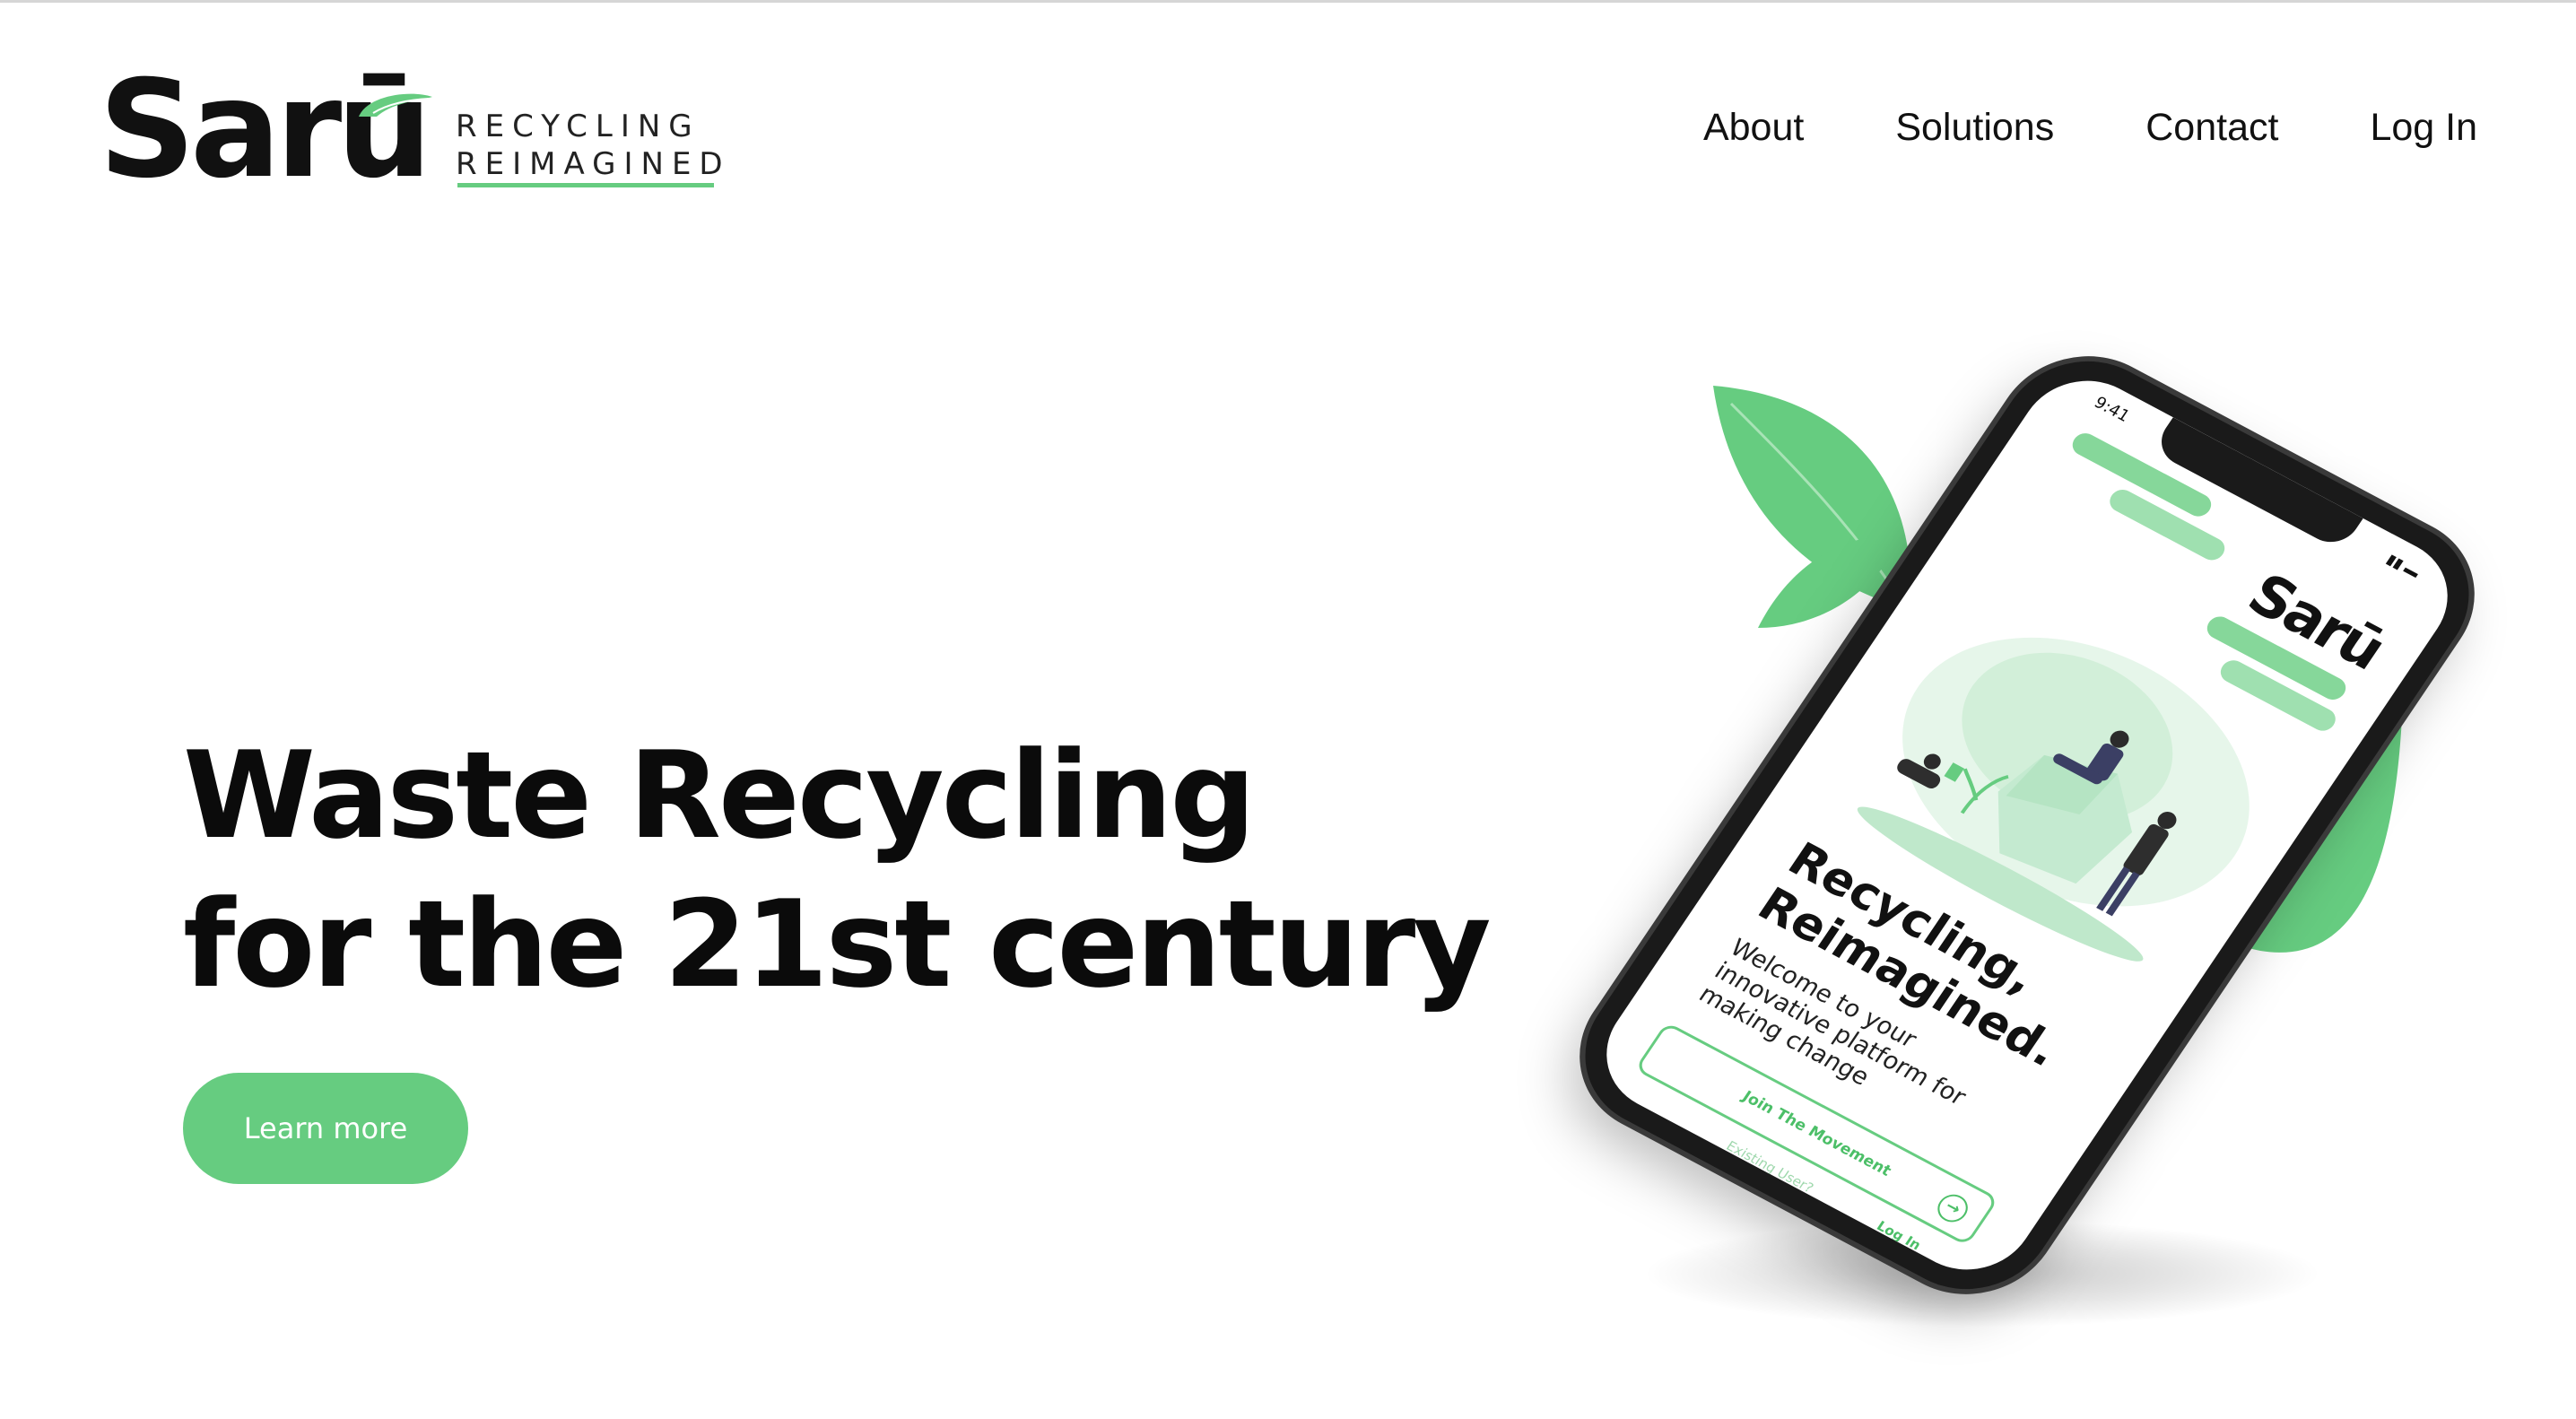  Describe the element at coordinates (1899, 1235) in the screenshot. I see `screen-login-link: Log In` at that location.